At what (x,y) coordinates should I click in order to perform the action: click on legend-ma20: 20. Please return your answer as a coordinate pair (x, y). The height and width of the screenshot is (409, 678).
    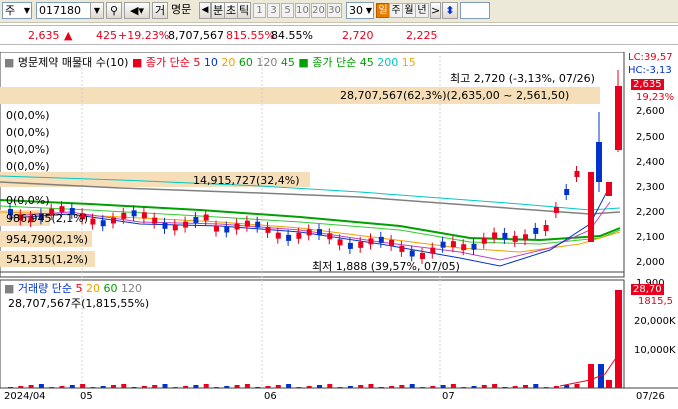
    Looking at the image, I should click on (228, 62).